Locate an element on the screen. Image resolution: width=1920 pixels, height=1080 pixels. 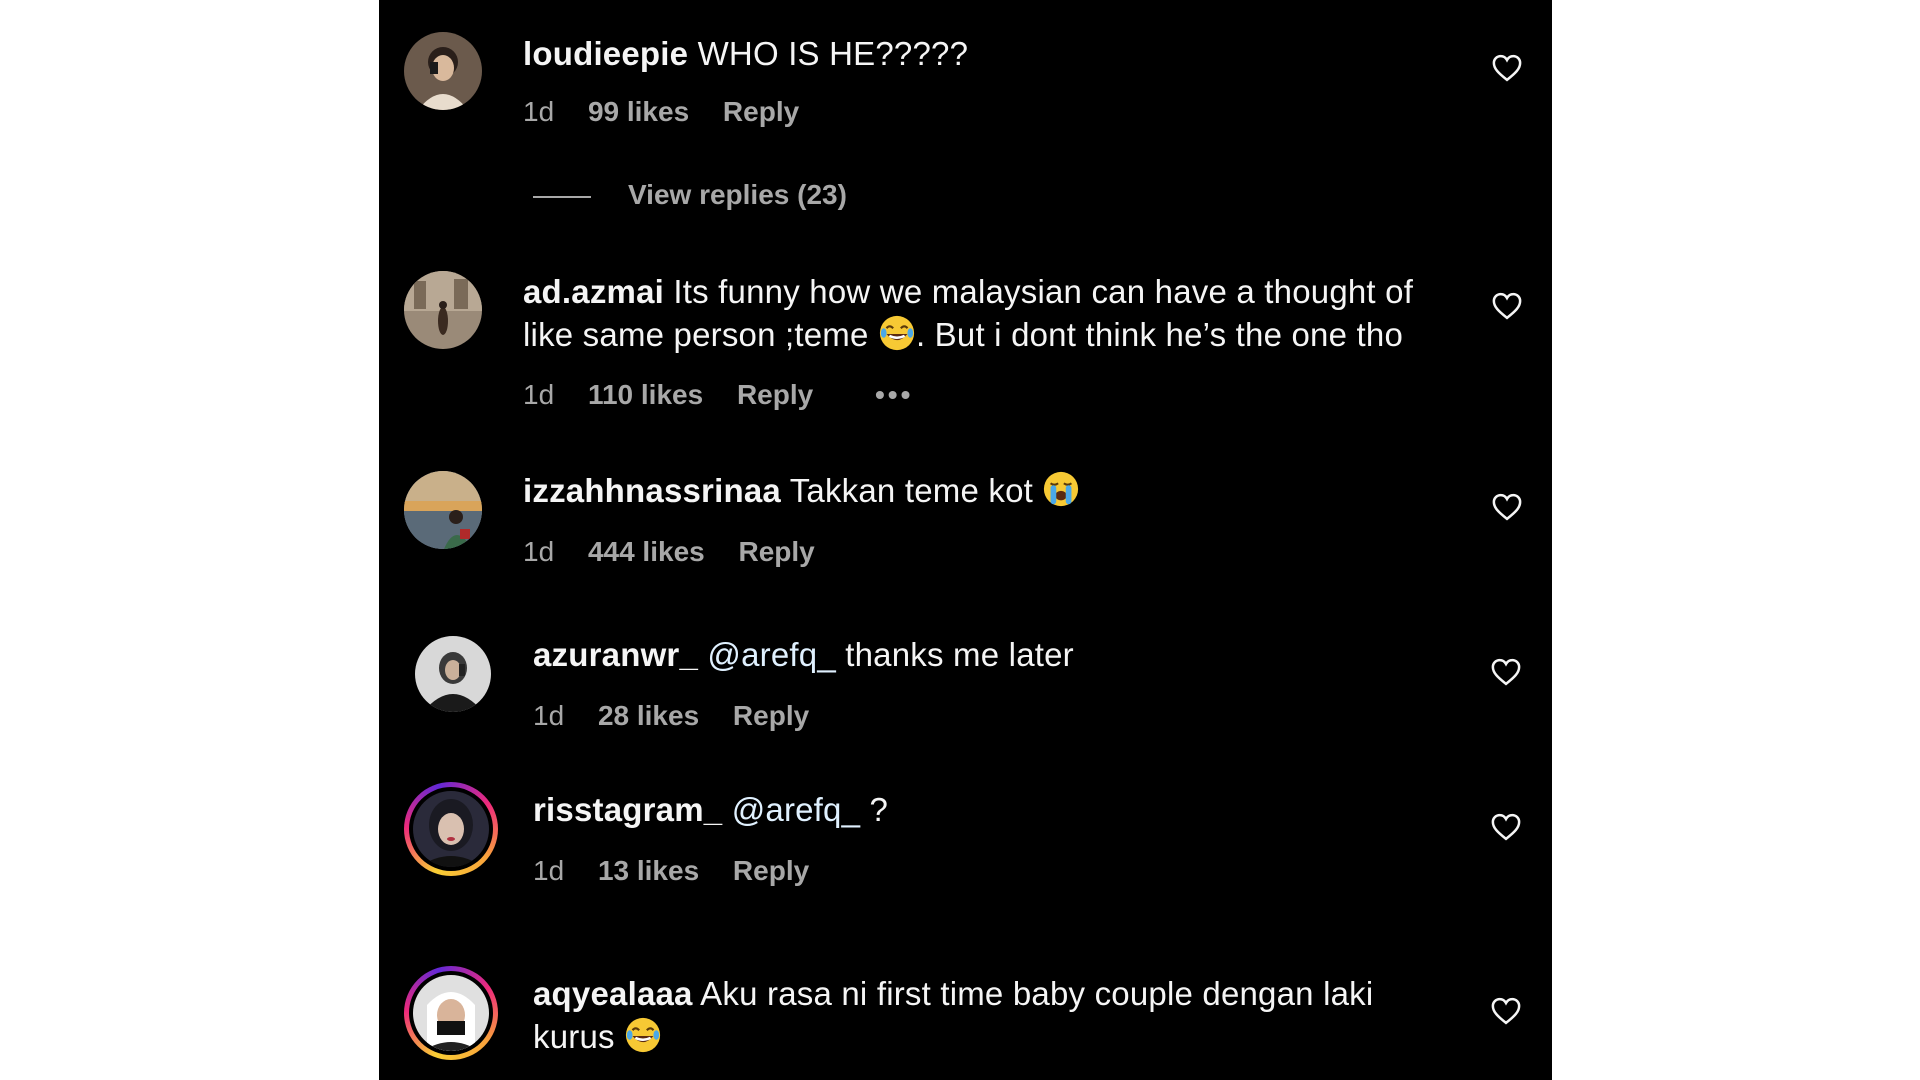
comment-text: izzahhnassrinaa Takkan teme kot is located at coordinates (988, 490).